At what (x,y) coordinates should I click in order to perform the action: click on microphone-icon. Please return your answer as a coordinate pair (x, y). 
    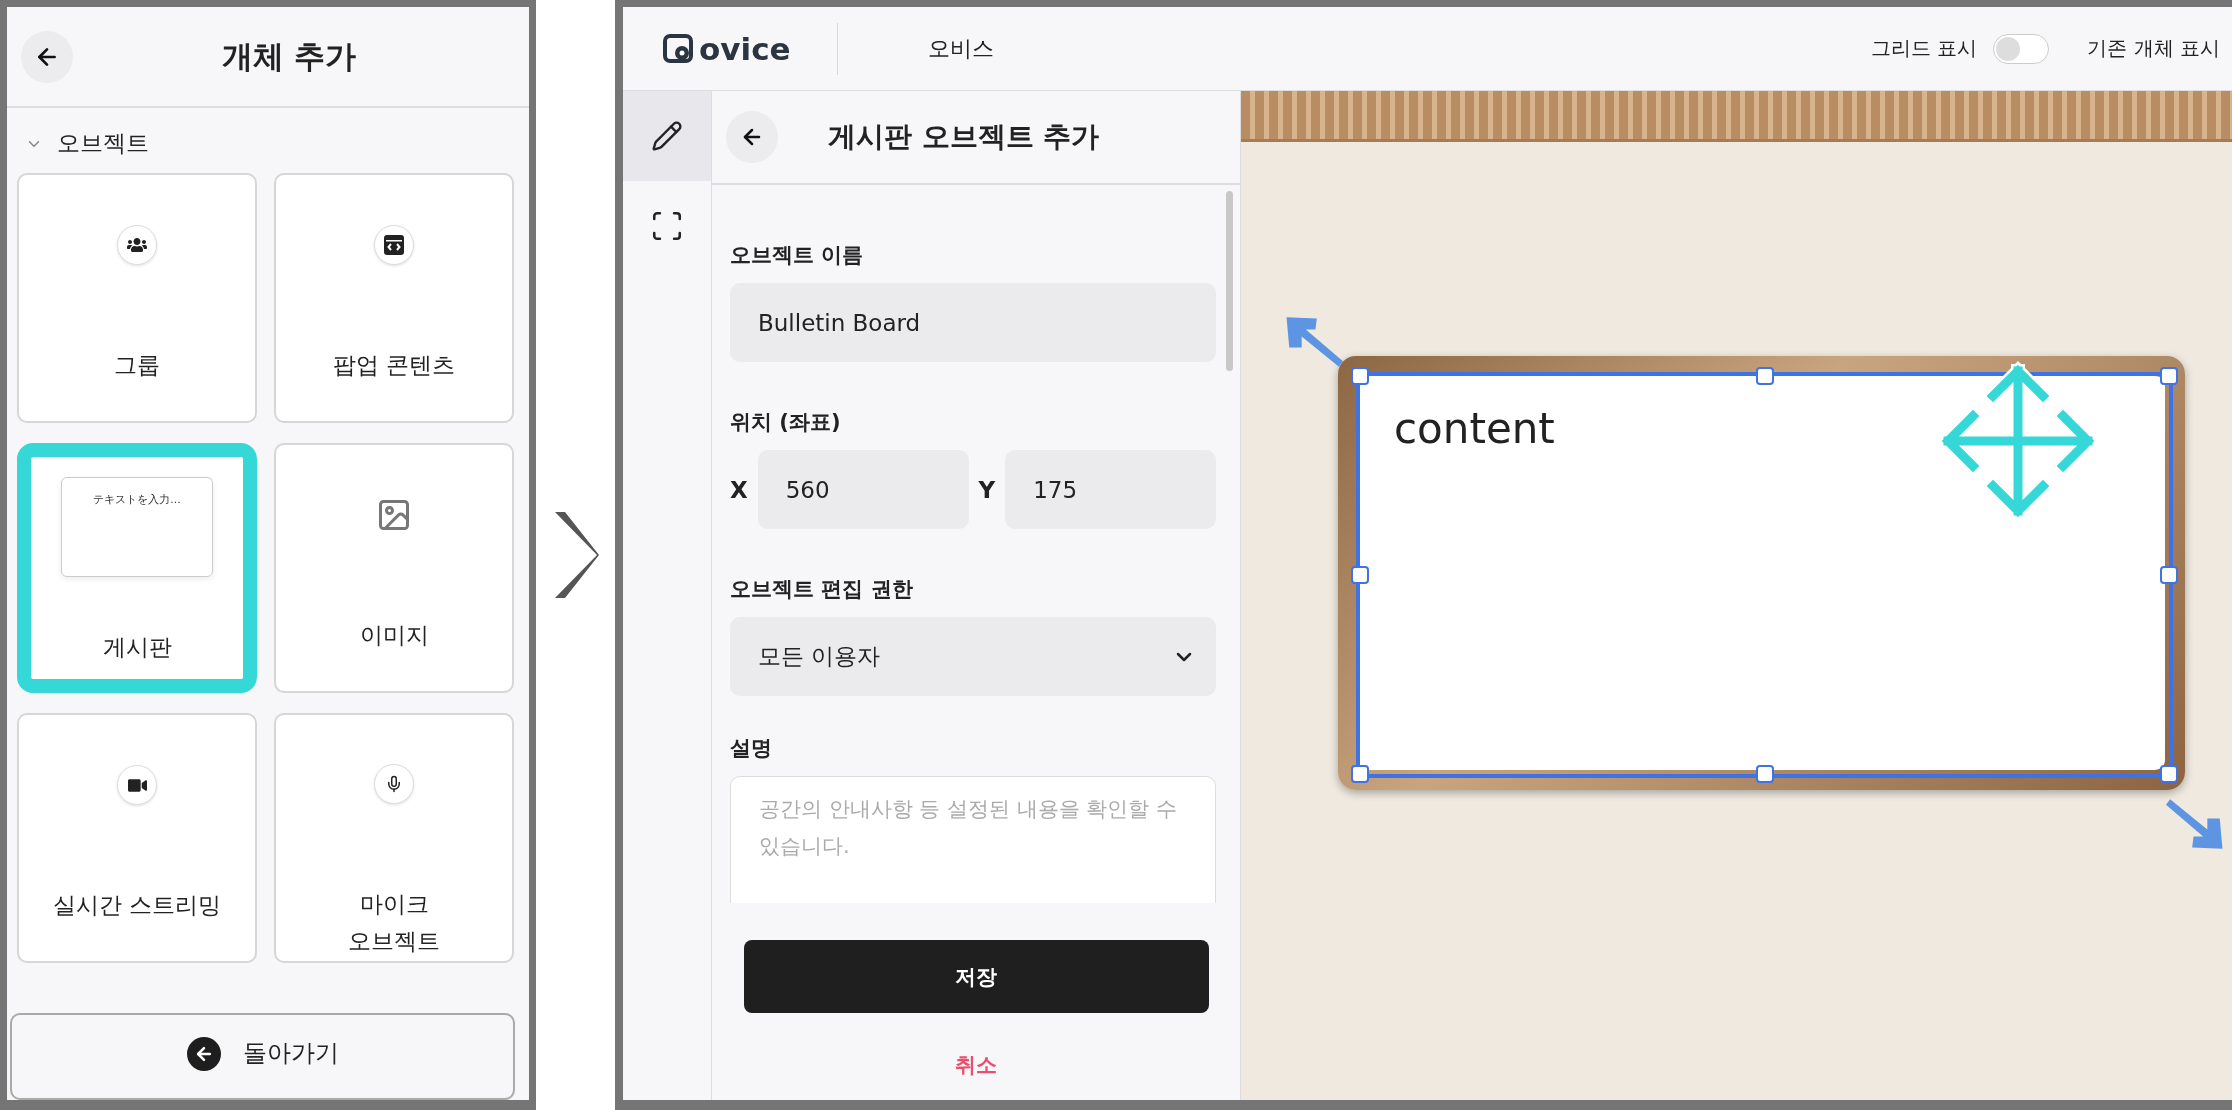
    Looking at the image, I should click on (394, 784).